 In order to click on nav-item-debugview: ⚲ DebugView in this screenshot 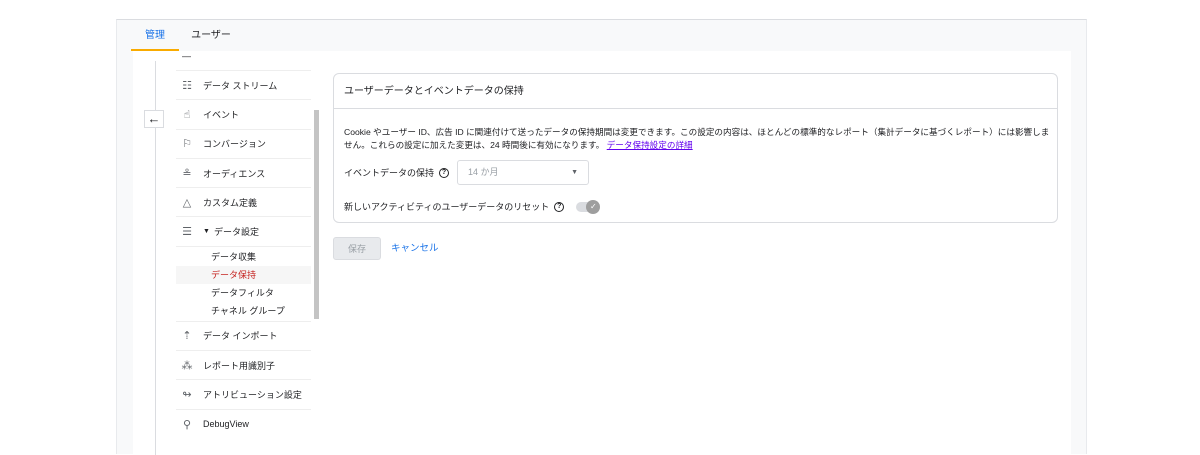, I will do `click(243, 424)`.